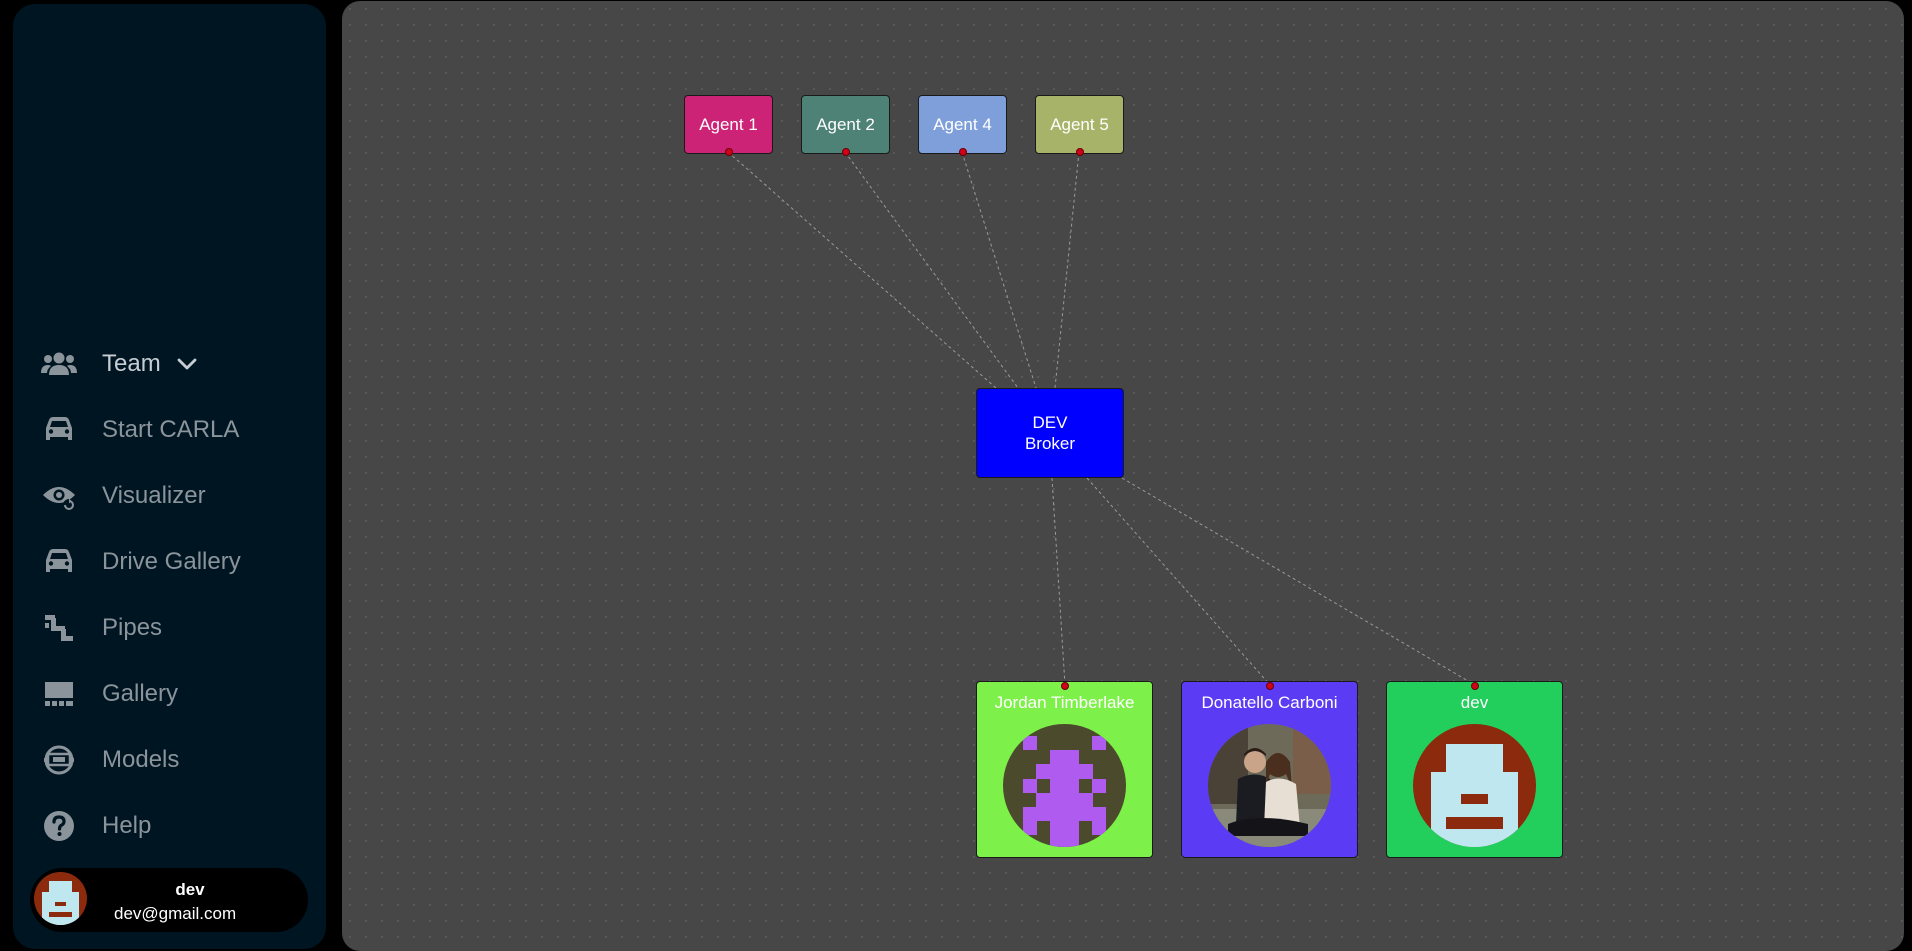  I want to click on sidebar-item-models: Models, so click(169, 760).